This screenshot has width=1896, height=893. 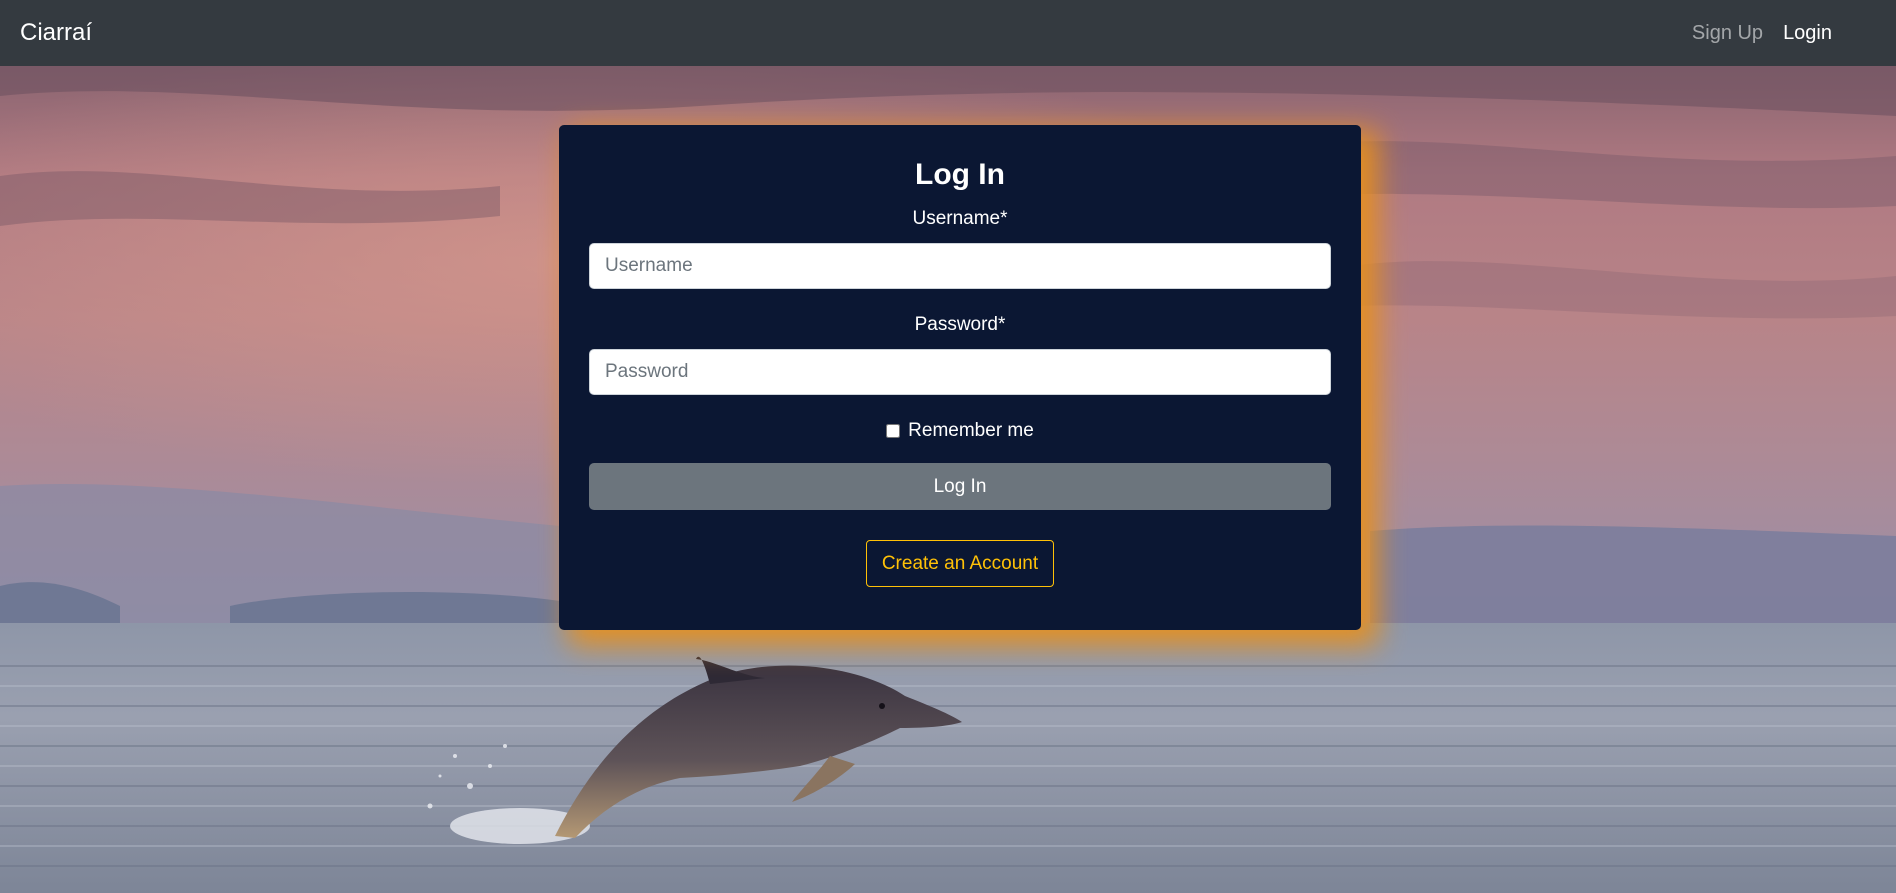 I want to click on login-submit-button: Log In, so click(x=960, y=486).